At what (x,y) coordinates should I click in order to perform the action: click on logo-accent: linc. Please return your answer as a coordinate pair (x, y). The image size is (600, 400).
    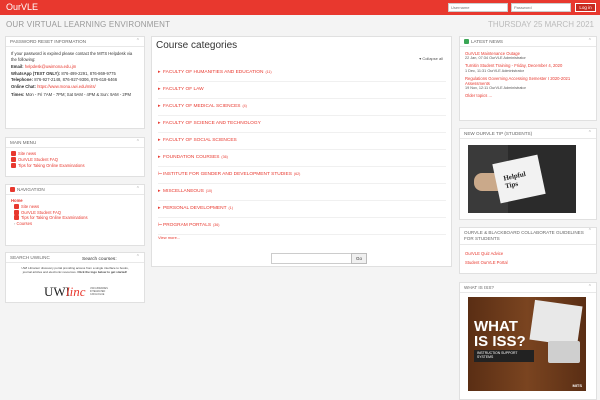
    Looking at the image, I should click on (76, 291).